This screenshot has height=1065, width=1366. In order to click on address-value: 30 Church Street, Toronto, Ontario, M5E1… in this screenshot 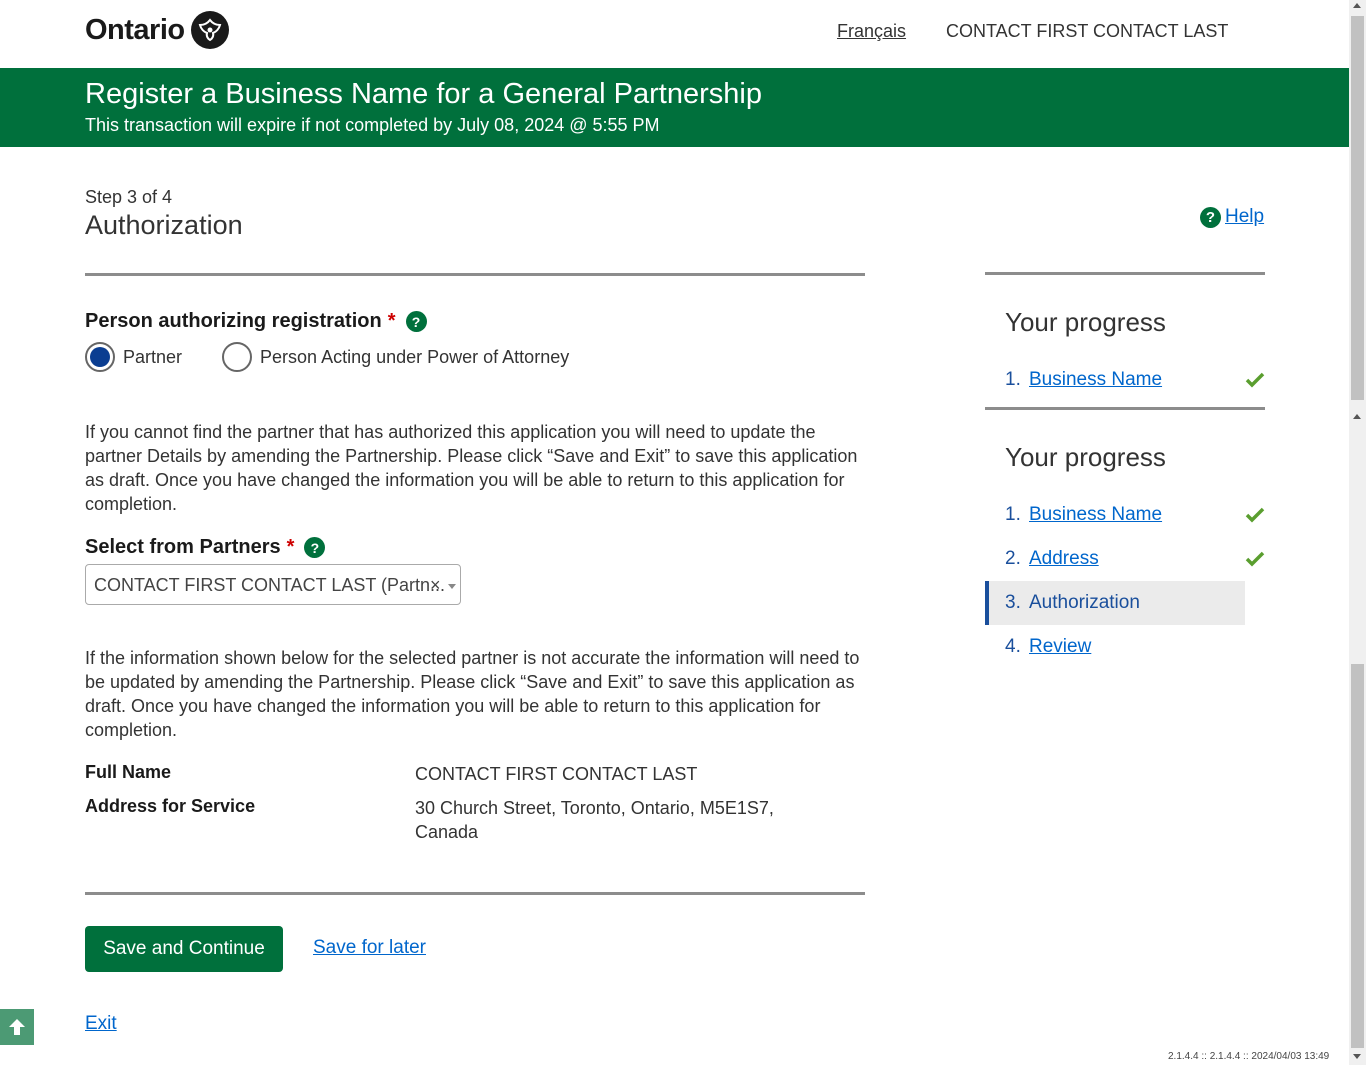, I will do `click(594, 820)`.